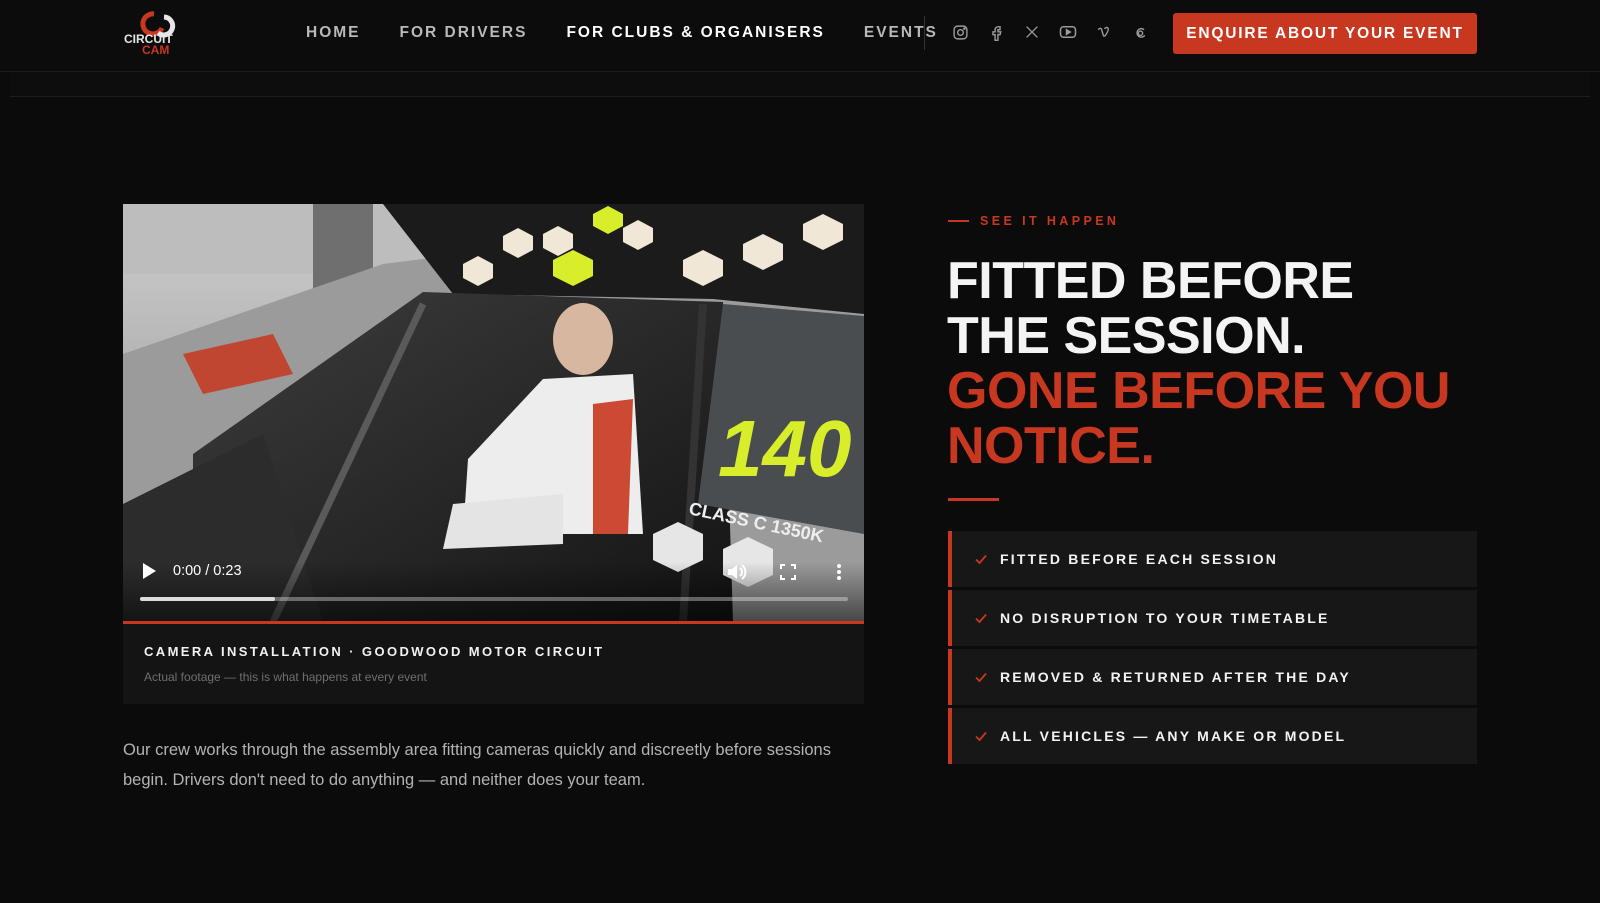  What do you see at coordinates (333, 33) in the screenshot?
I see `nav-home: HOME` at bounding box center [333, 33].